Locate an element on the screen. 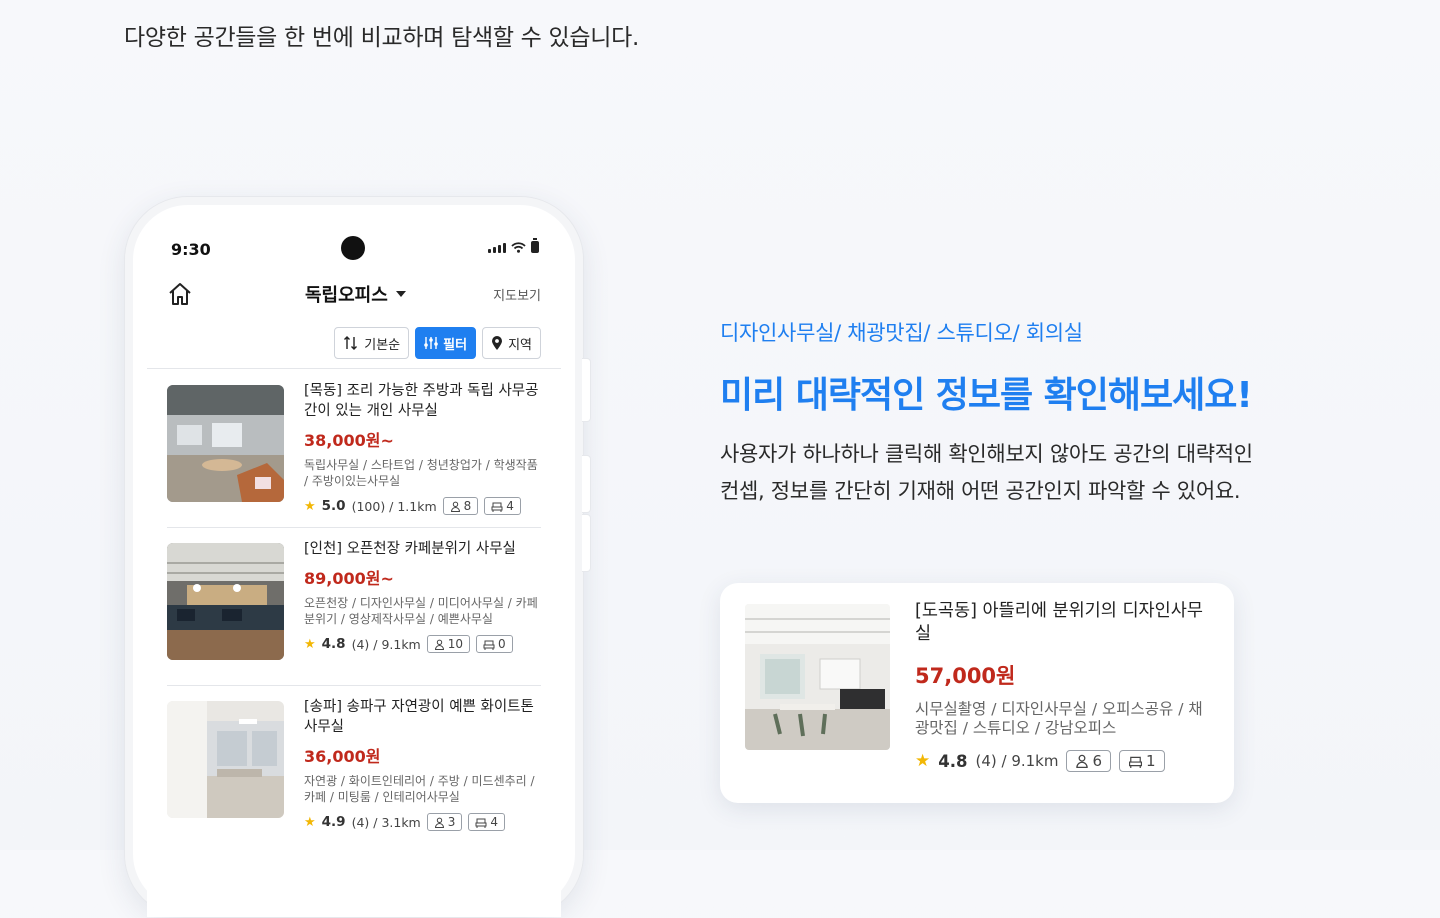 The height and width of the screenshot is (918, 1440). status-icons is located at coordinates (513, 245).